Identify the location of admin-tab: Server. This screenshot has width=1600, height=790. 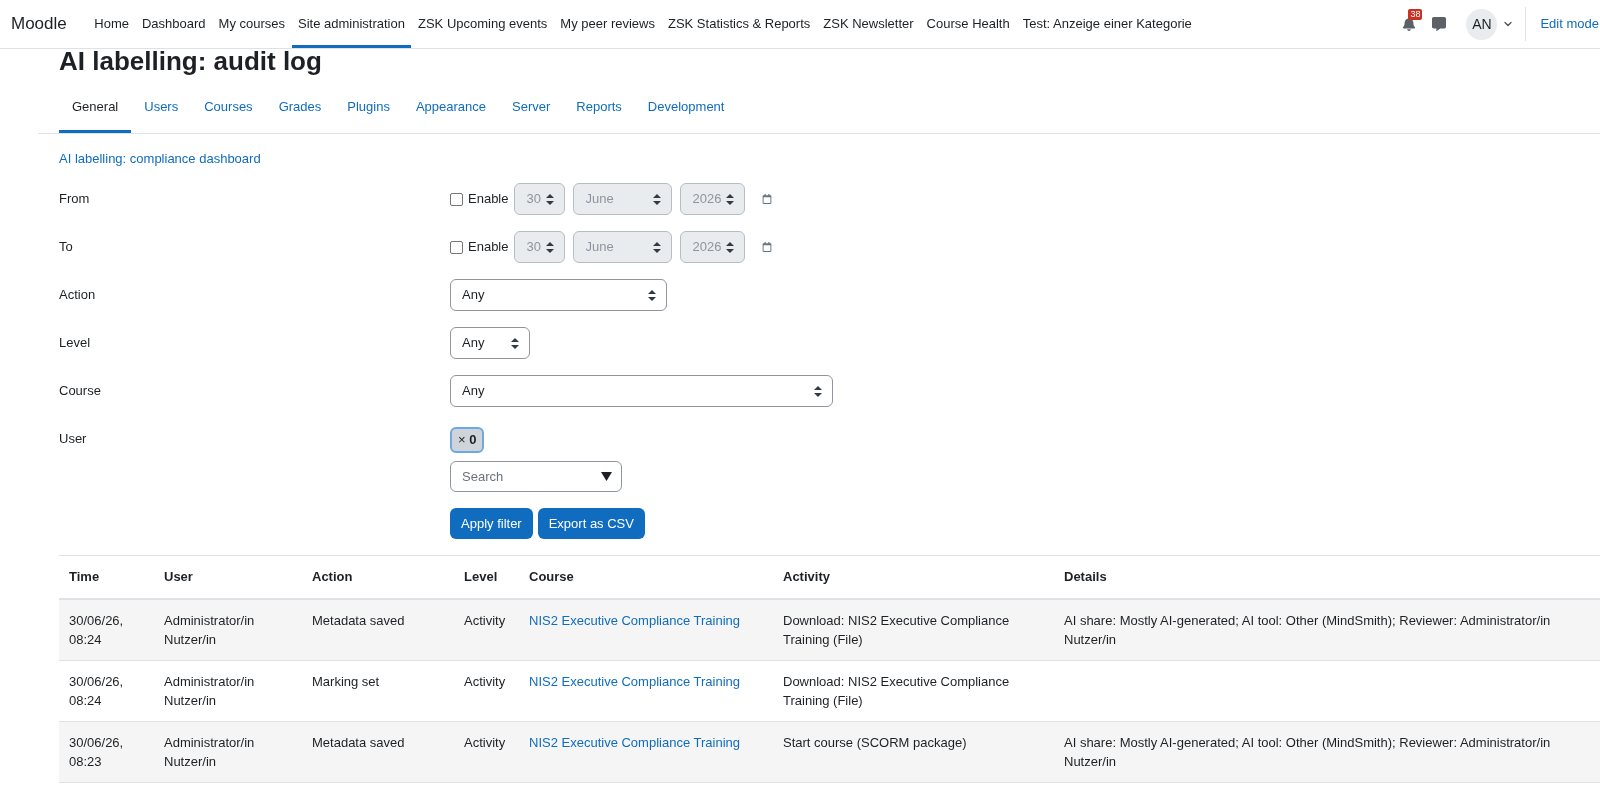
(531, 108).